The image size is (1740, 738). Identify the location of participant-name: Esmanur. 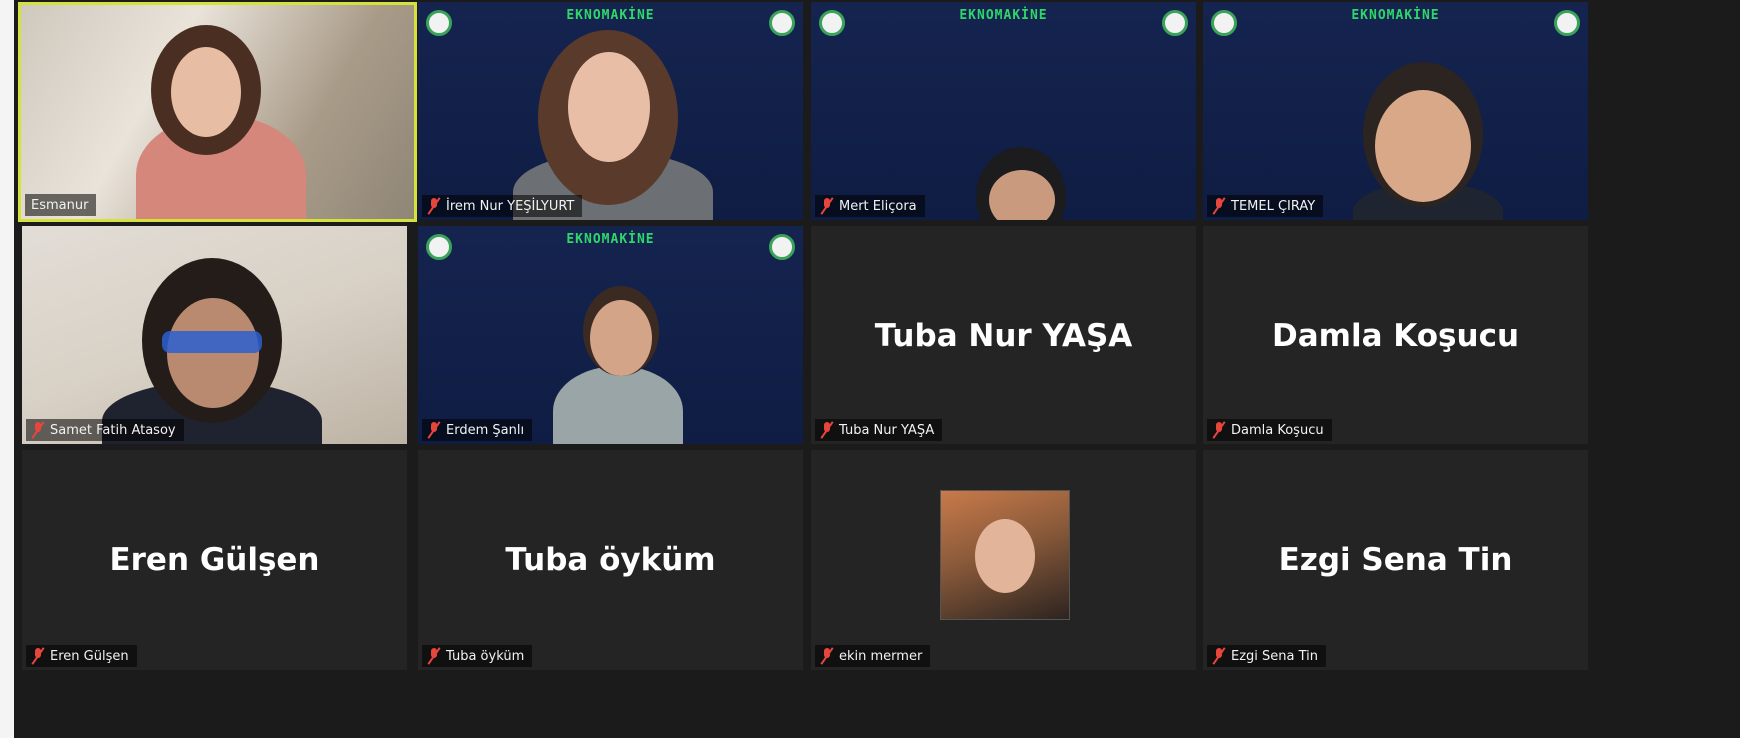
(60, 205).